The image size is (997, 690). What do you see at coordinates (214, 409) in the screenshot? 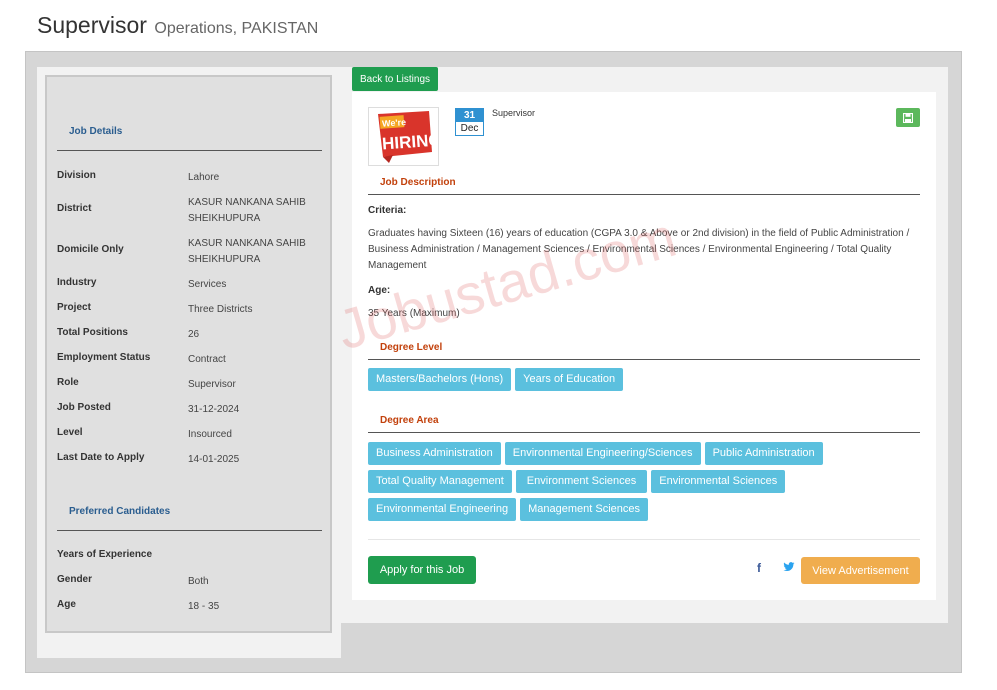
I see `detail-value: 31-12-2024` at bounding box center [214, 409].